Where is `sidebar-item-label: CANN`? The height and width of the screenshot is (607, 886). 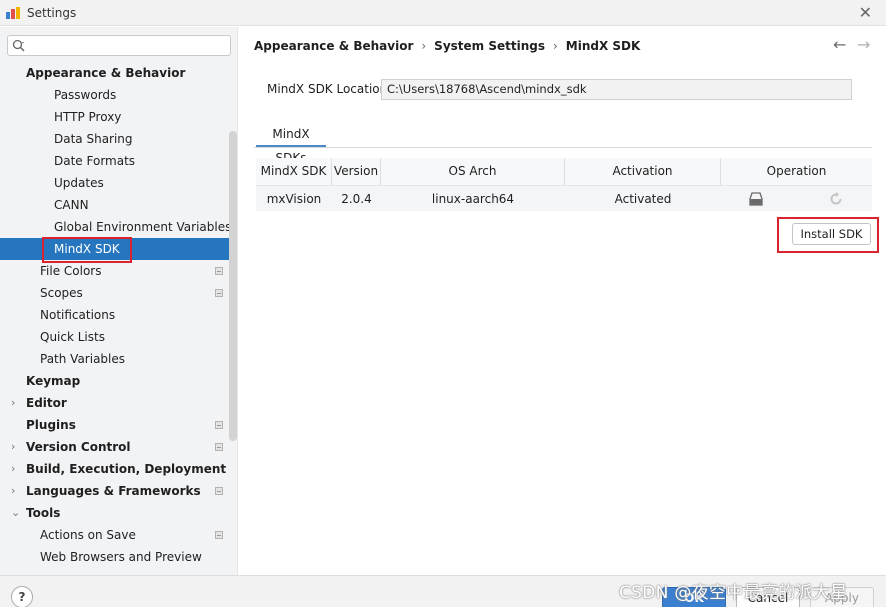
sidebar-item-label: CANN is located at coordinates (71, 205).